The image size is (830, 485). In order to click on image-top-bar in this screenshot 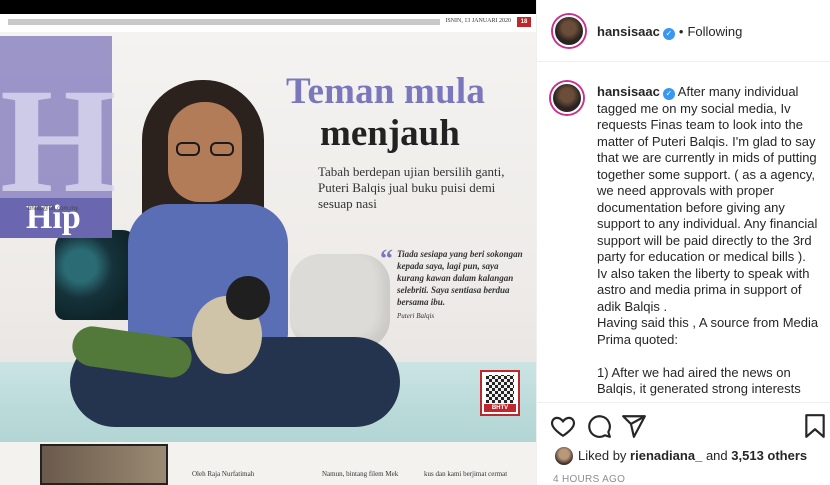, I will do `click(268, 7)`.